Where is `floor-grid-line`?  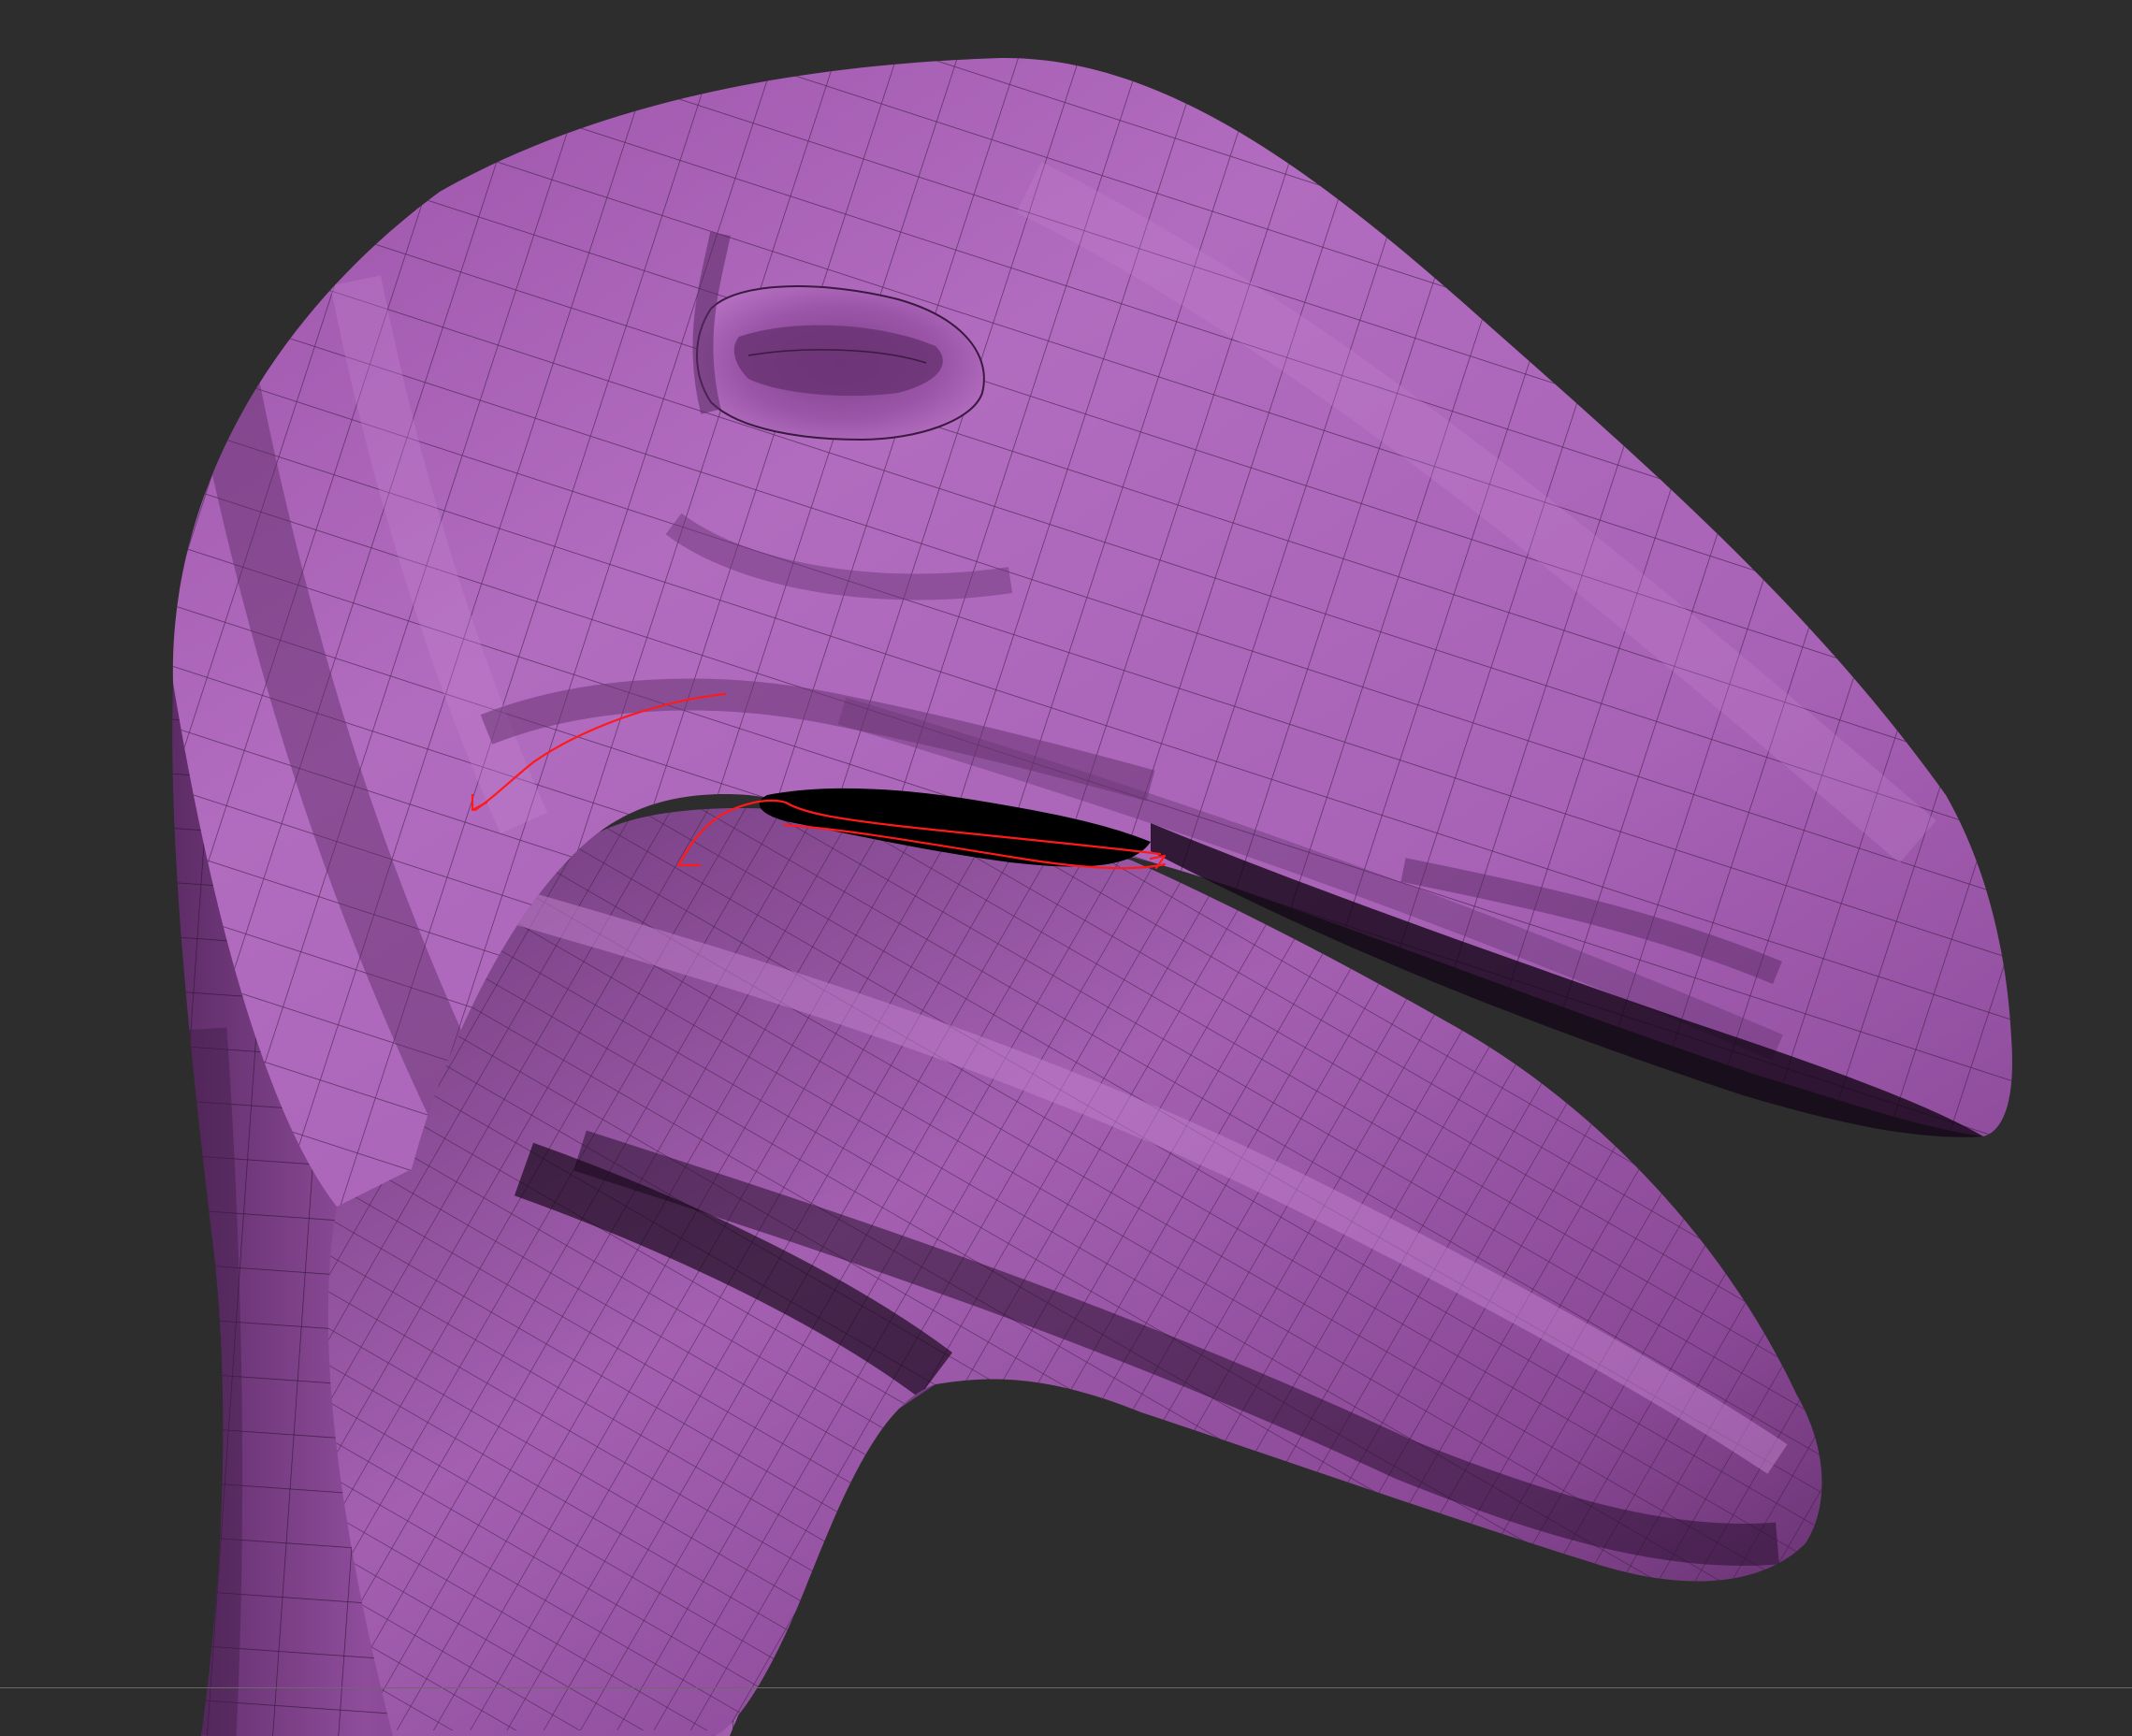
floor-grid-line is located at coordinates (1066, 1687).